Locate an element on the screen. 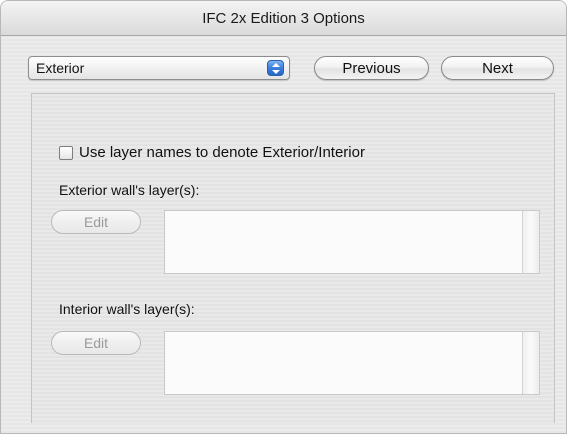 The height and width of the screenshot is (434, 567). exterior-layers-list is located at coordinates (352, 242).